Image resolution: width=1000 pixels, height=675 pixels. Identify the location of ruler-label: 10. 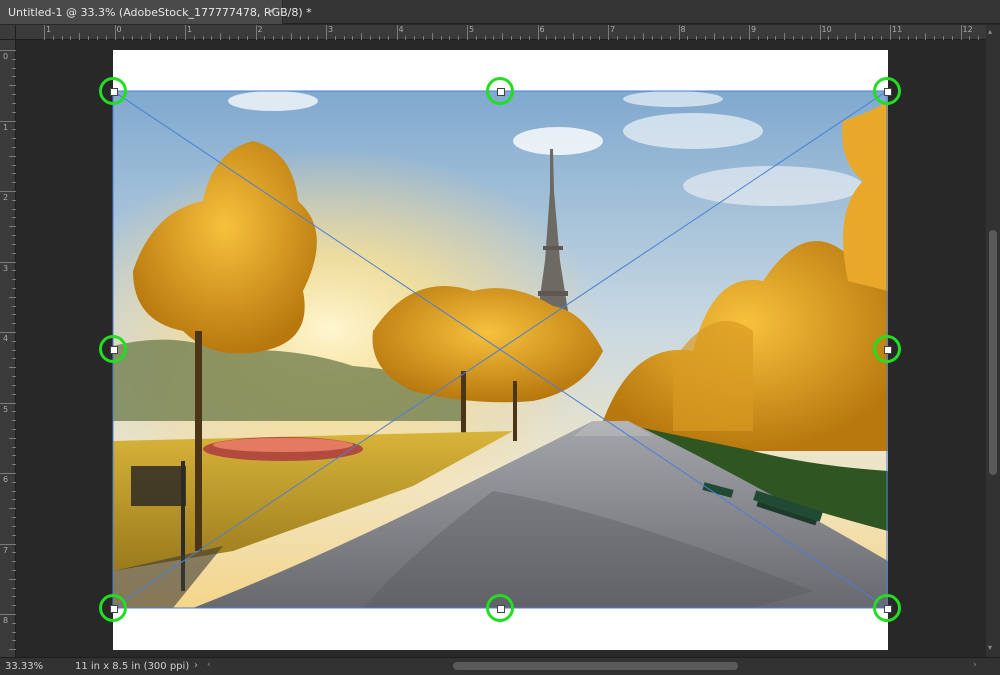
(826, 29).